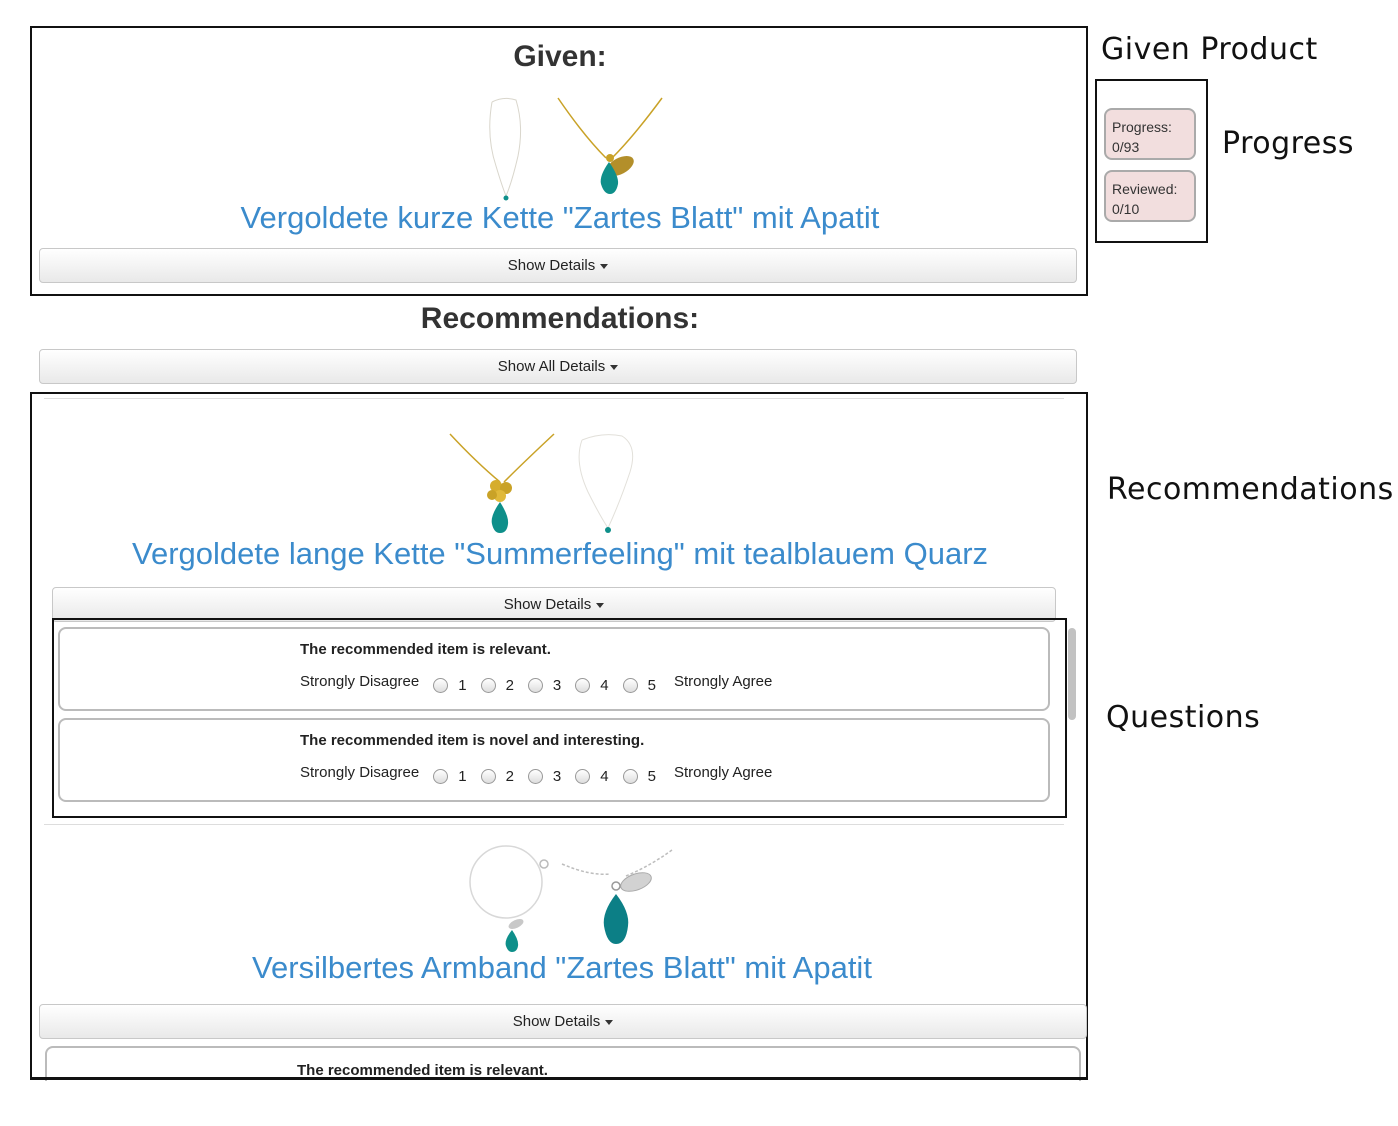 The height and width of the screenshot is (1126, 1398). I want to click on callout-recommendations: Recommendations, so click(1250, 489).